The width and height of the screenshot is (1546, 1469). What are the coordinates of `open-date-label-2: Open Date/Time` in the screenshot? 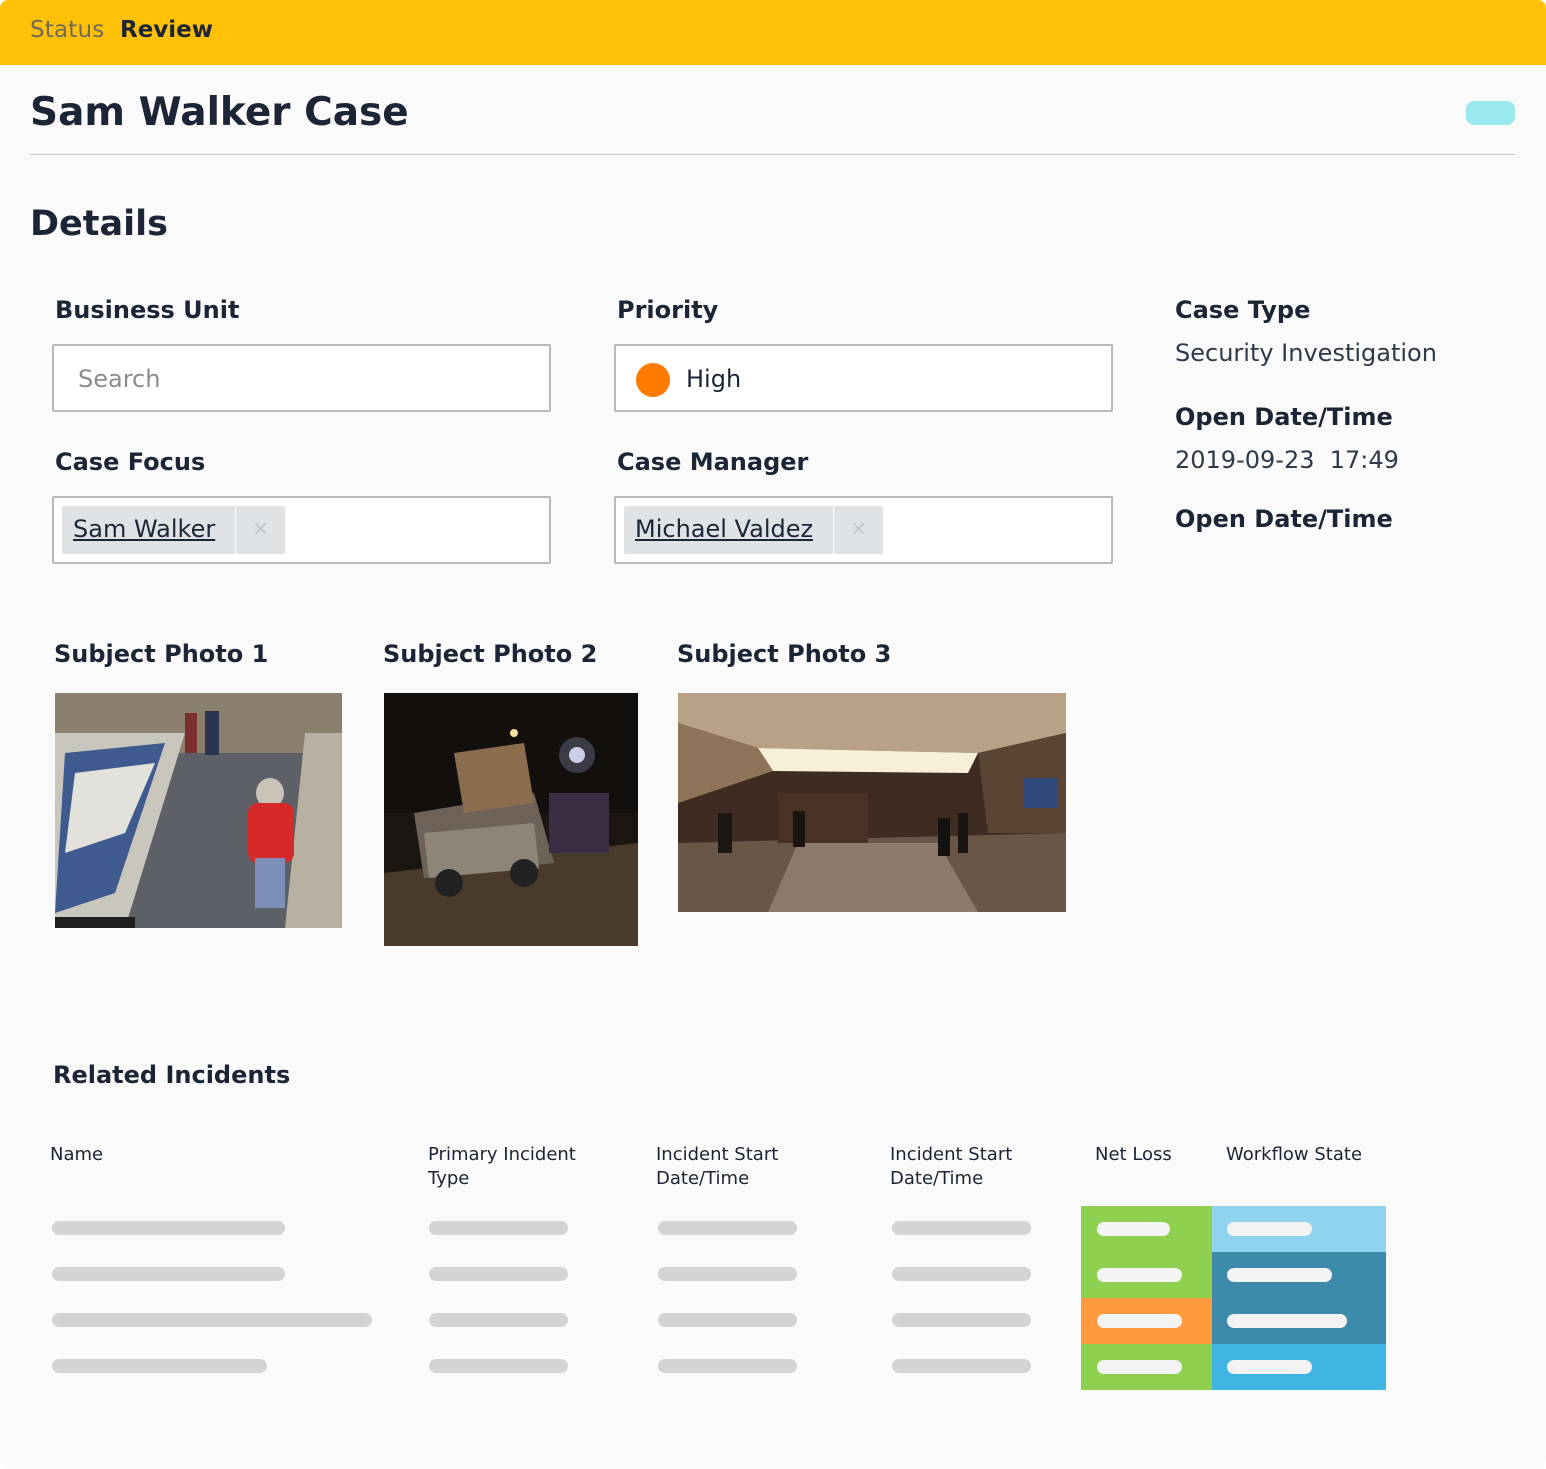 It's located at (1284, 519).